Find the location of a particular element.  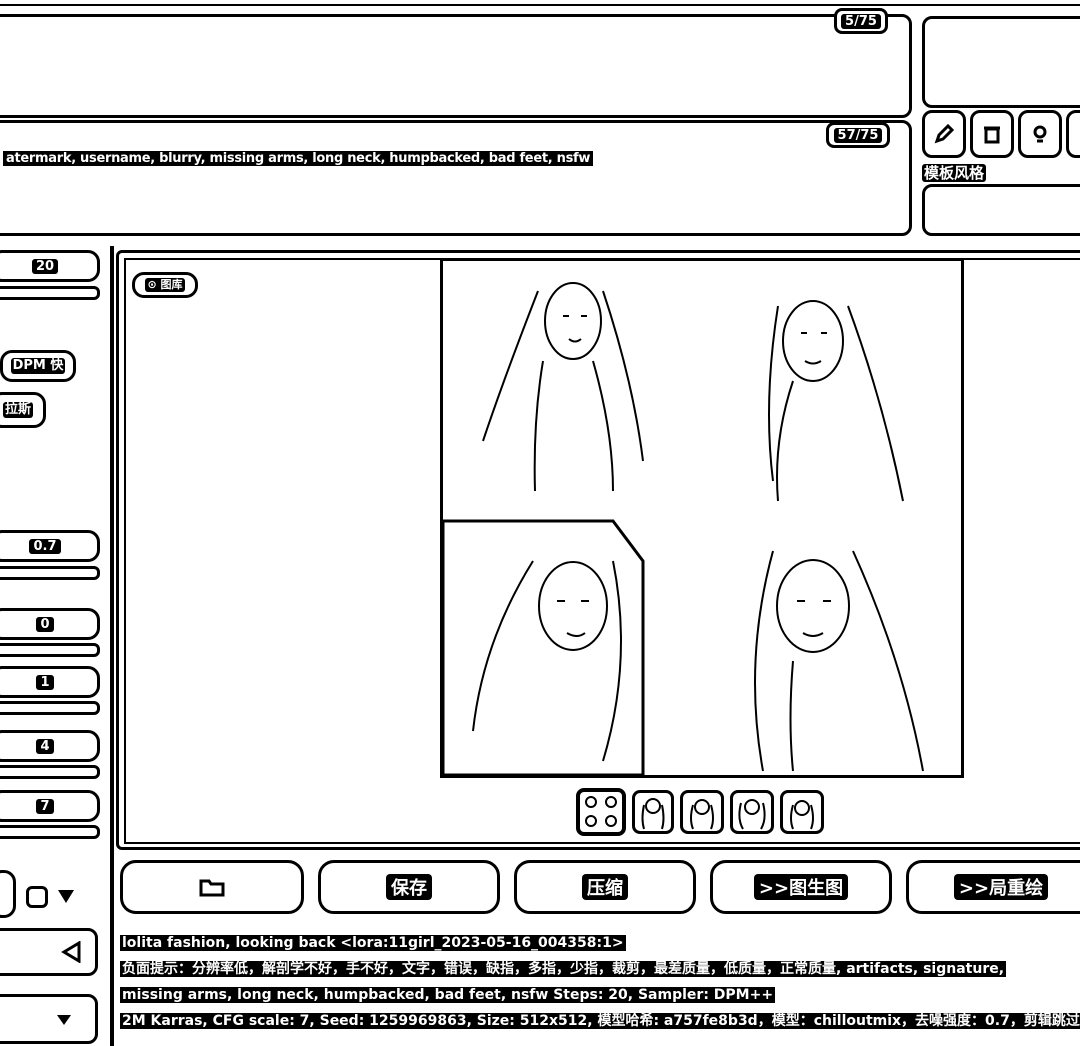

number-input-b: 1 is located at coordinates (50, 682).